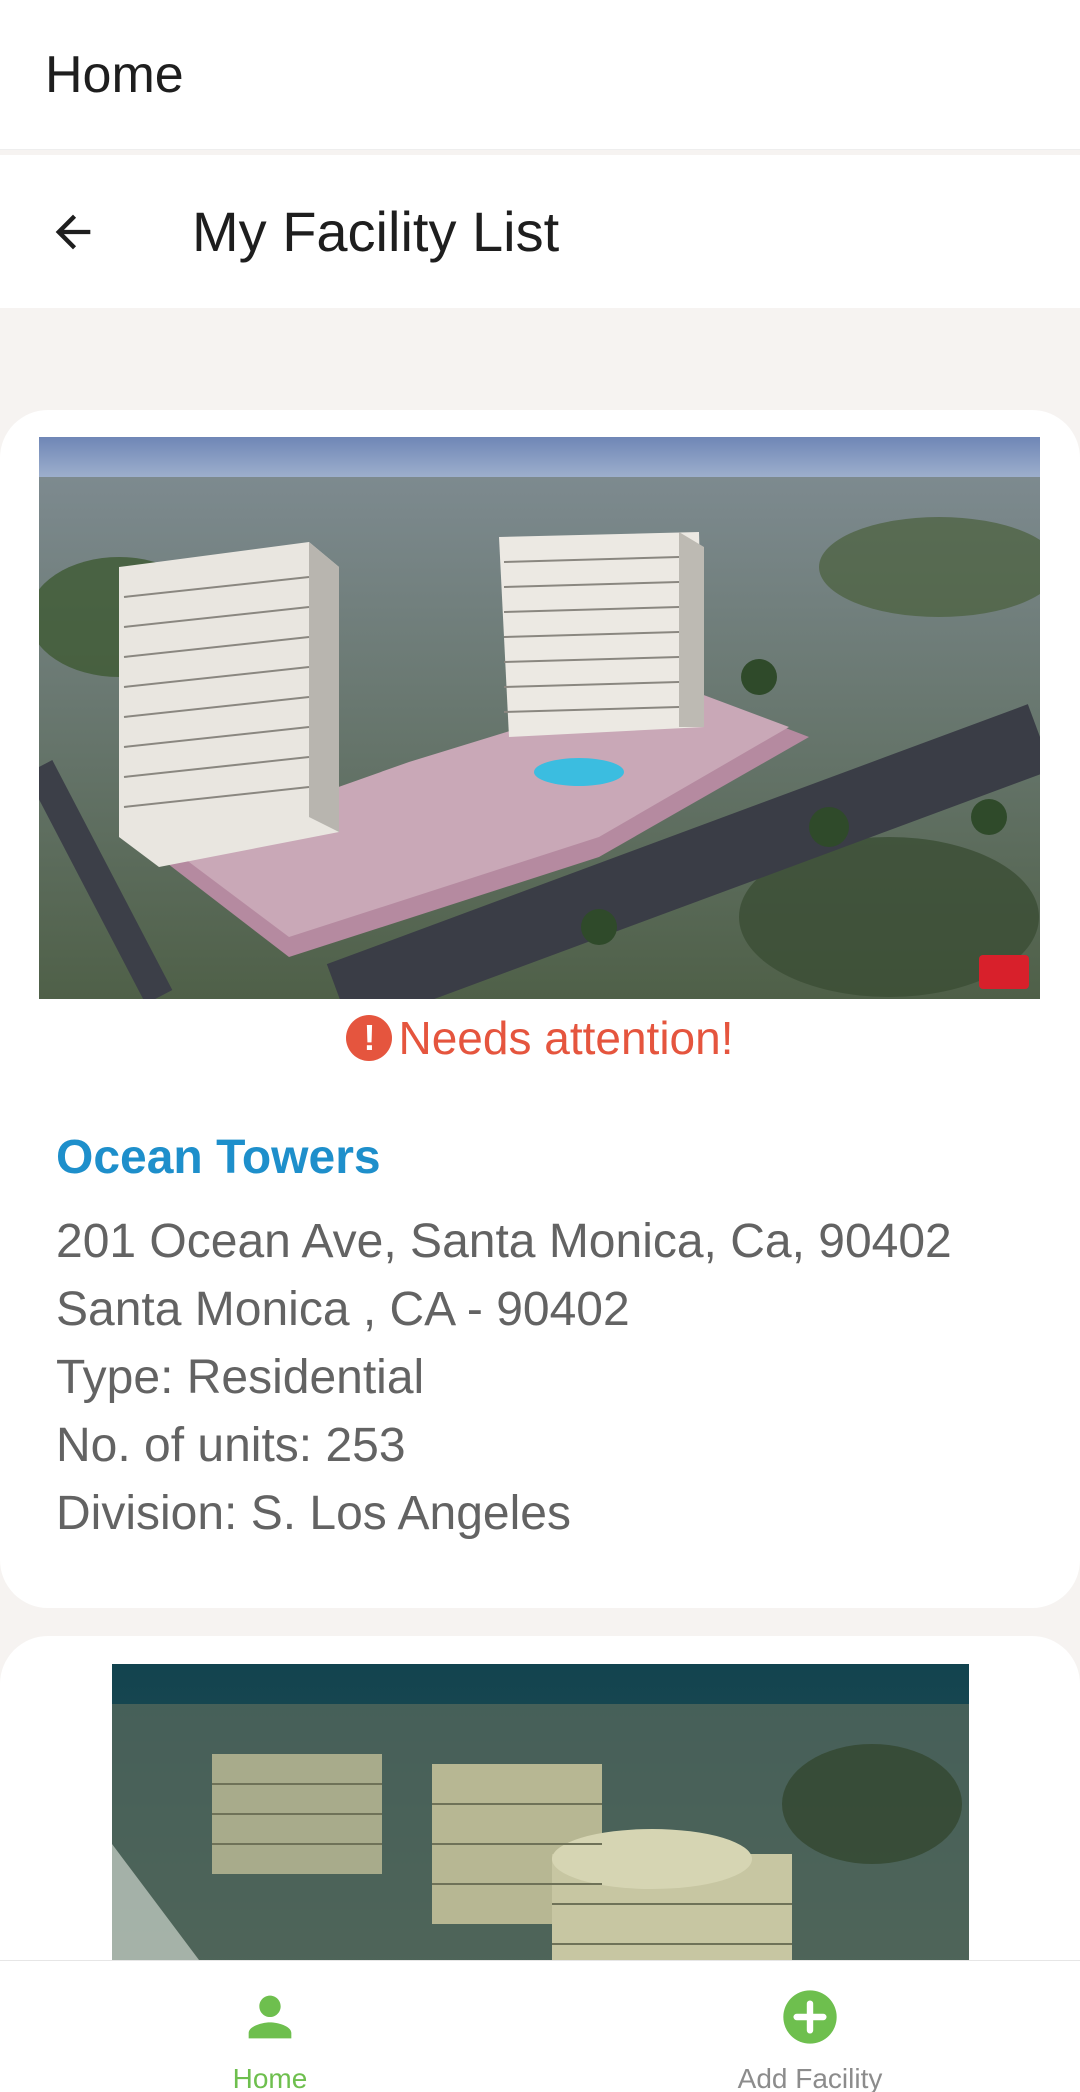 The height and width of the screenshot is (2092, 1080). I want to click on nav-home: Home, so click(270, 2026).